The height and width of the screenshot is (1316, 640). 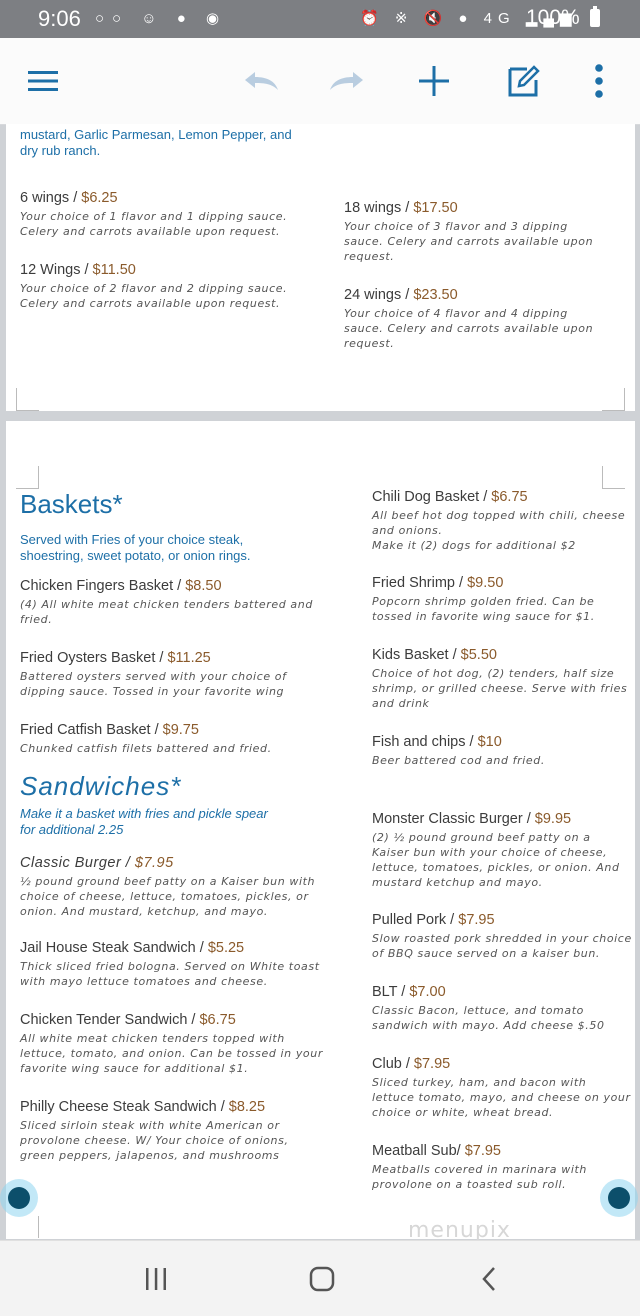 I want to click on desc-line: Popcorn shrimp golden fried. Can be, so click(x=483, y=601).